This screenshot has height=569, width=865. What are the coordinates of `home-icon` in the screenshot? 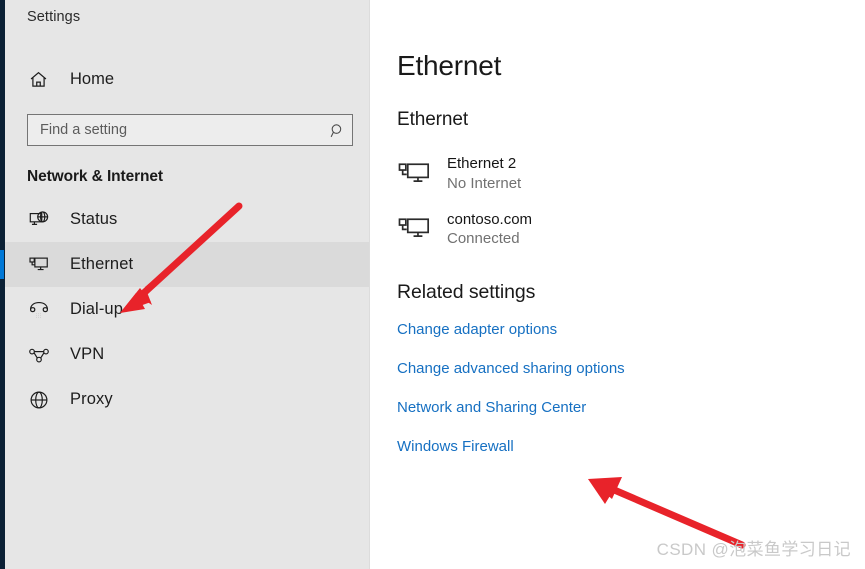 It's located at (38, 79).